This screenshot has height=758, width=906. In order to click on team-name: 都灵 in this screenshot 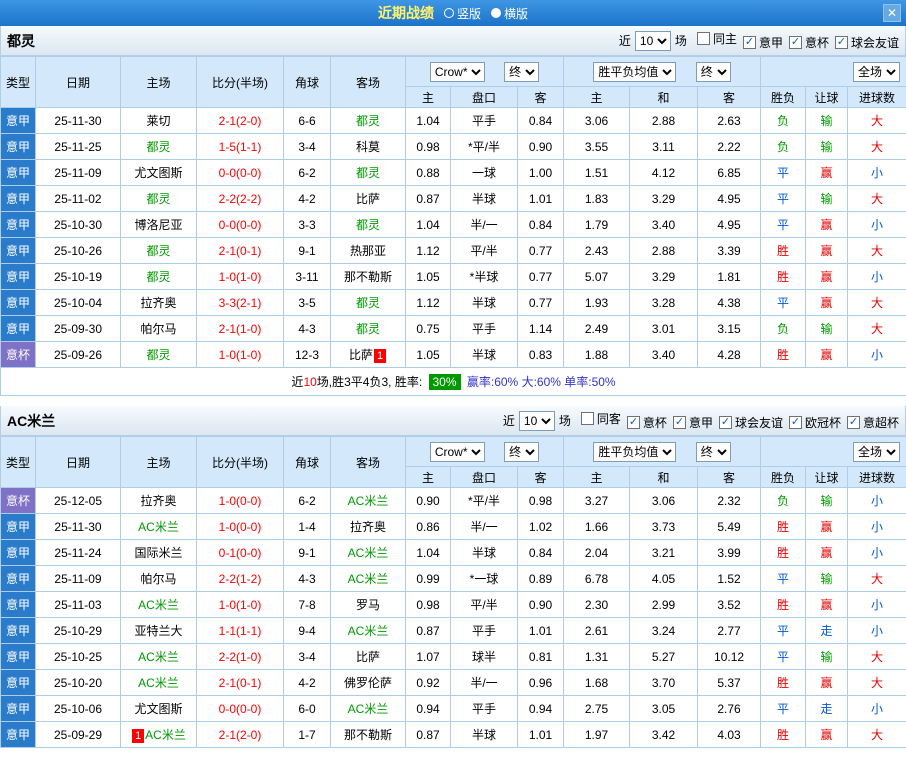, I will do `click(21, 41)`.